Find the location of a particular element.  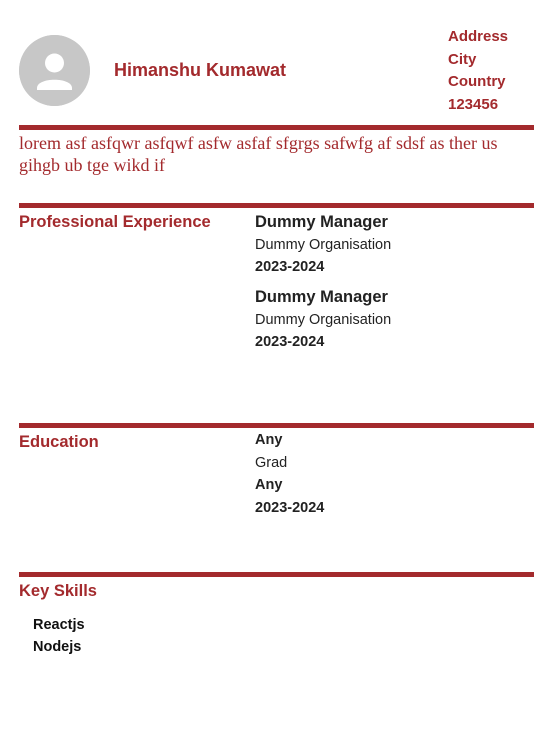

education-level: Grad is located at coordinates (271, 462).